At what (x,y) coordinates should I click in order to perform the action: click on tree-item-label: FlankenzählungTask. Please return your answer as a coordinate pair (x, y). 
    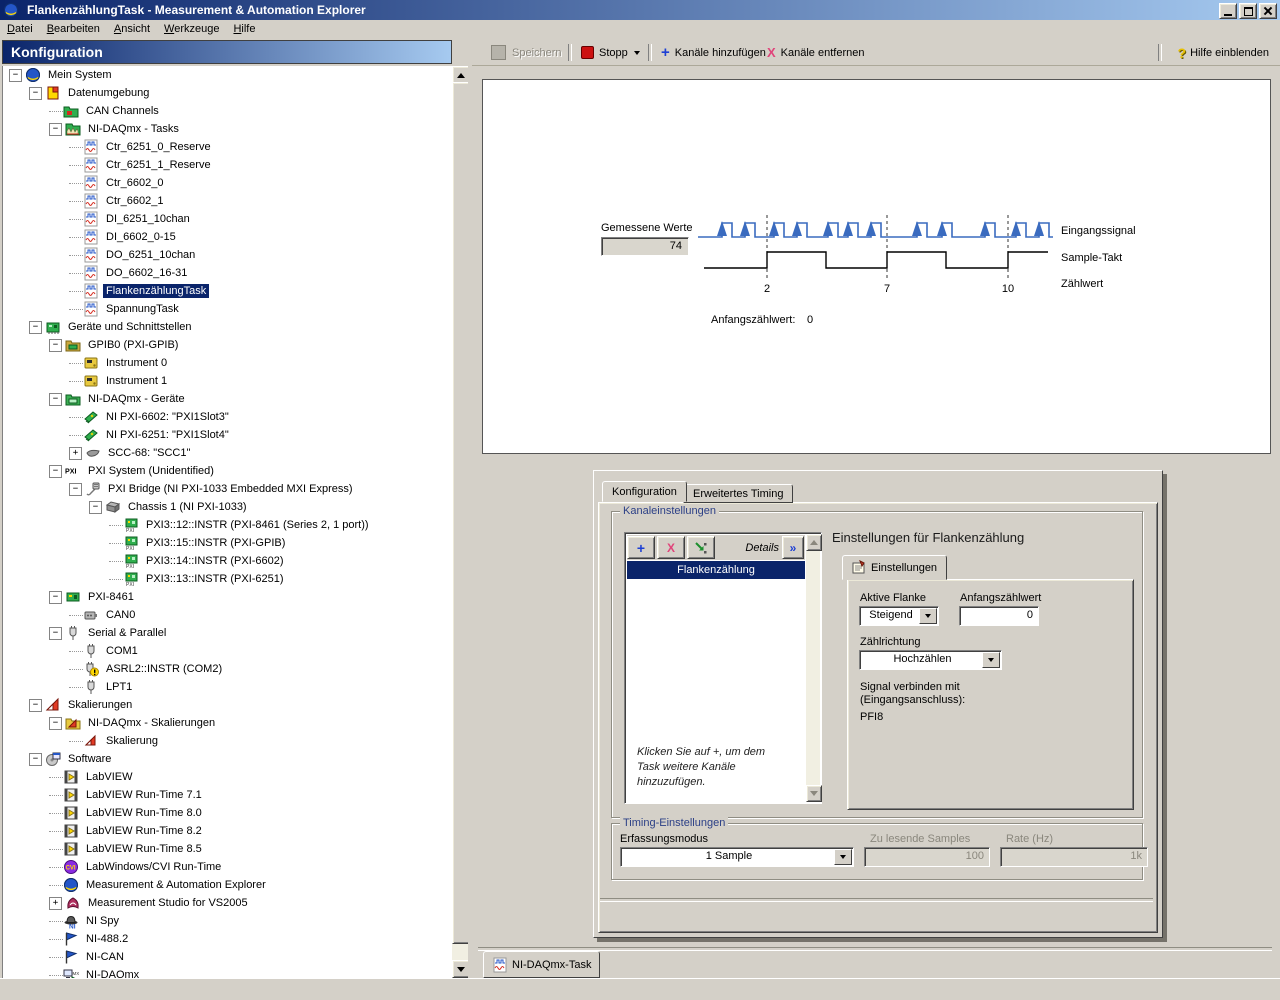
    Looking at the image, I should click on (156, 291).